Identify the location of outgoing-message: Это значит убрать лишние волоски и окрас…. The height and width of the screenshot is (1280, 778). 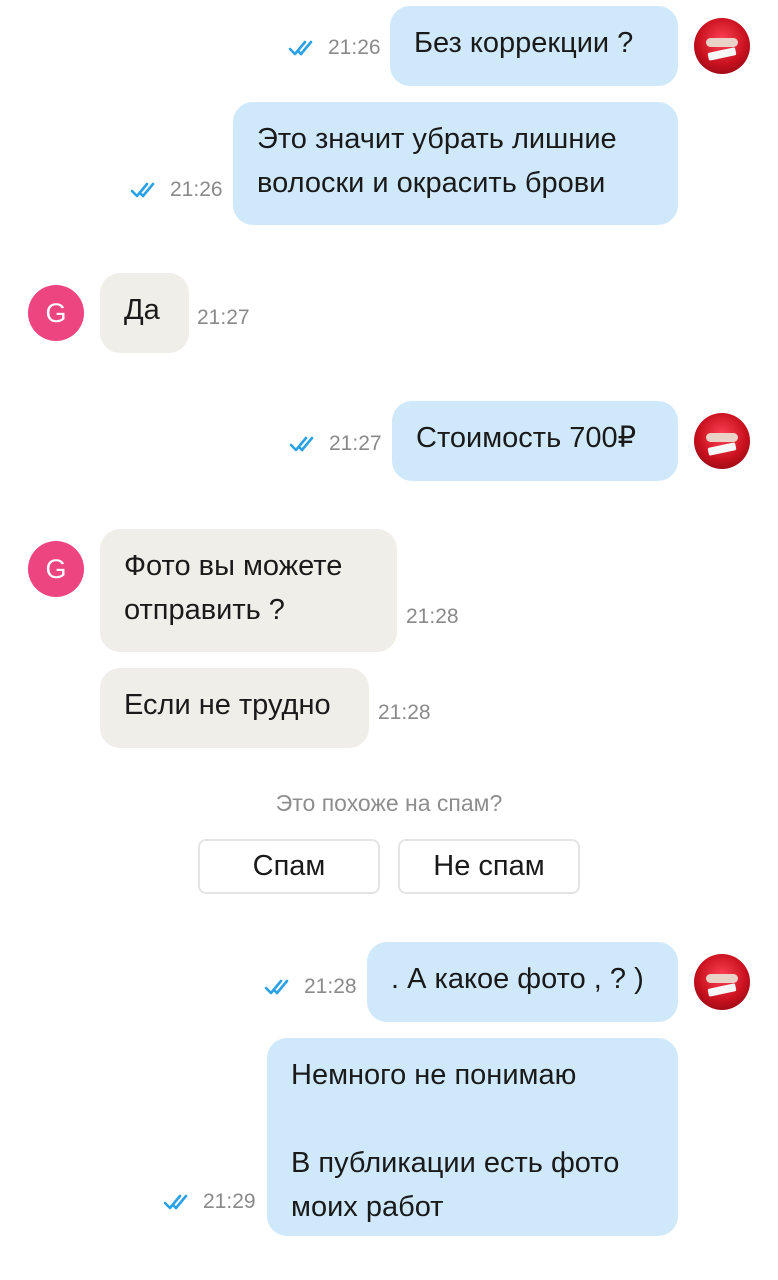
(455, 163).